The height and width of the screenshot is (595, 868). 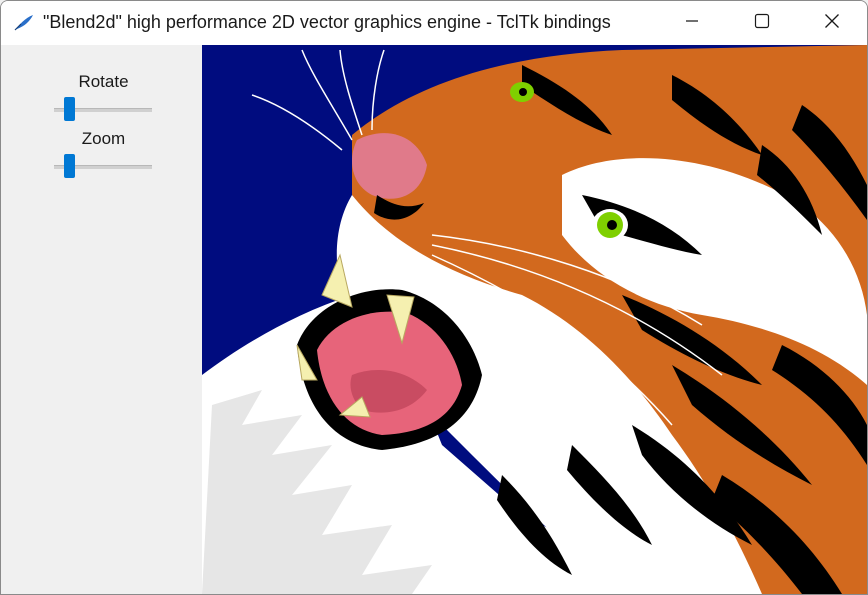 I want to click on maximize-button, so click(x=762, y=23).